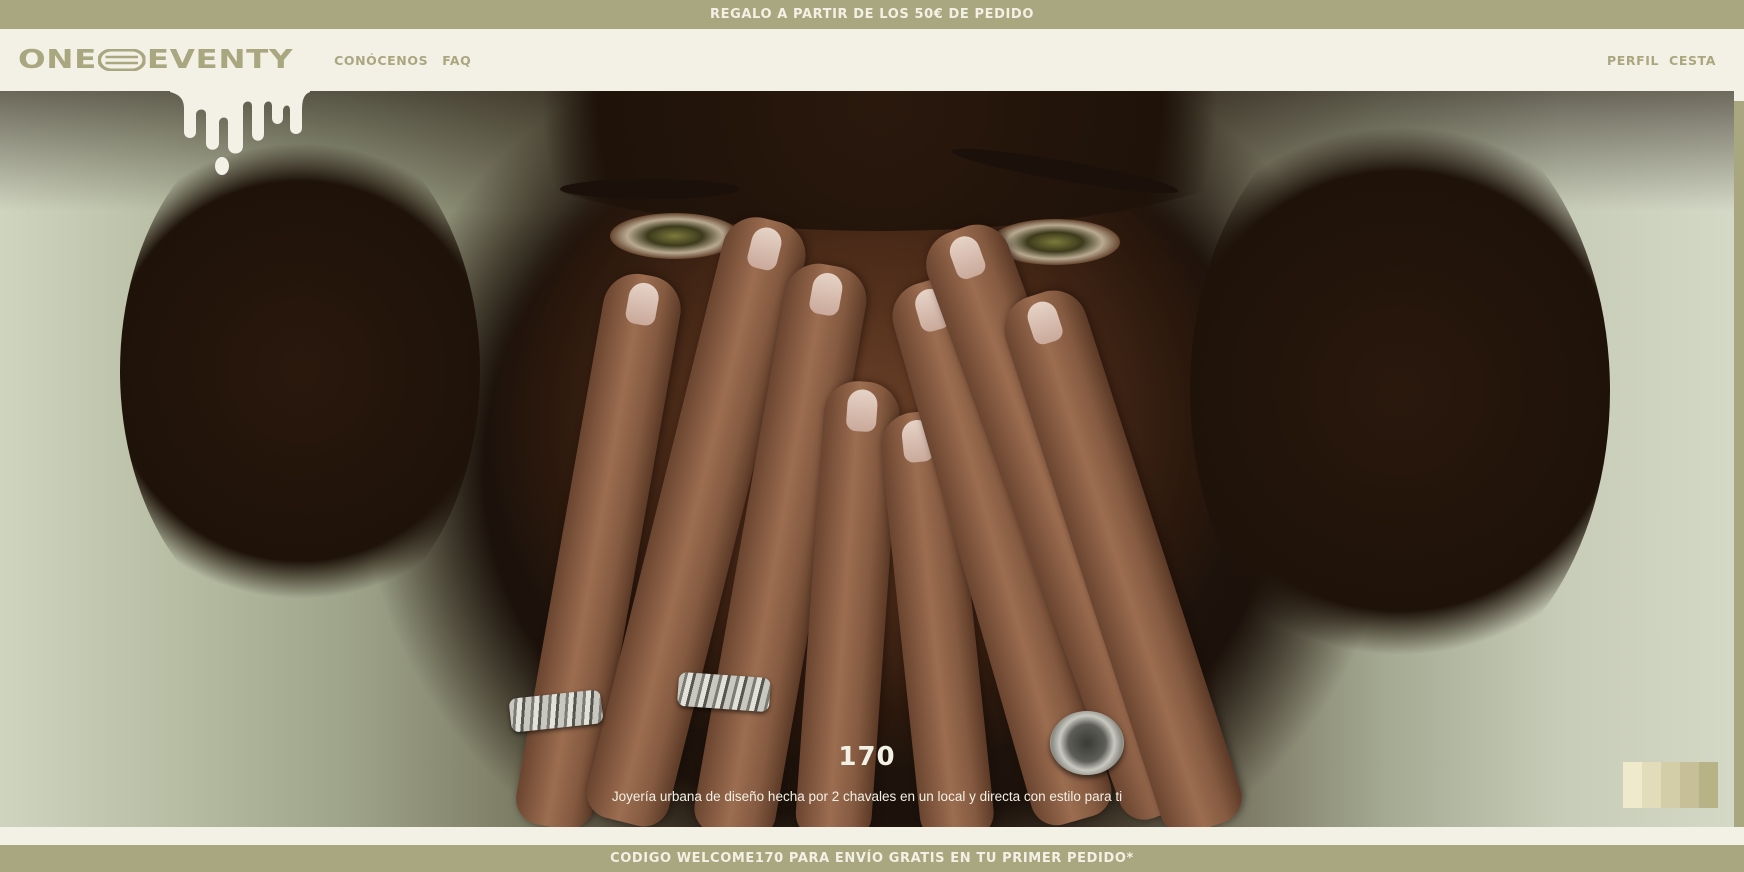 The height and width of the screenshot is (872, 1744). I want to click on hero-title: 170, so click(867, 757).